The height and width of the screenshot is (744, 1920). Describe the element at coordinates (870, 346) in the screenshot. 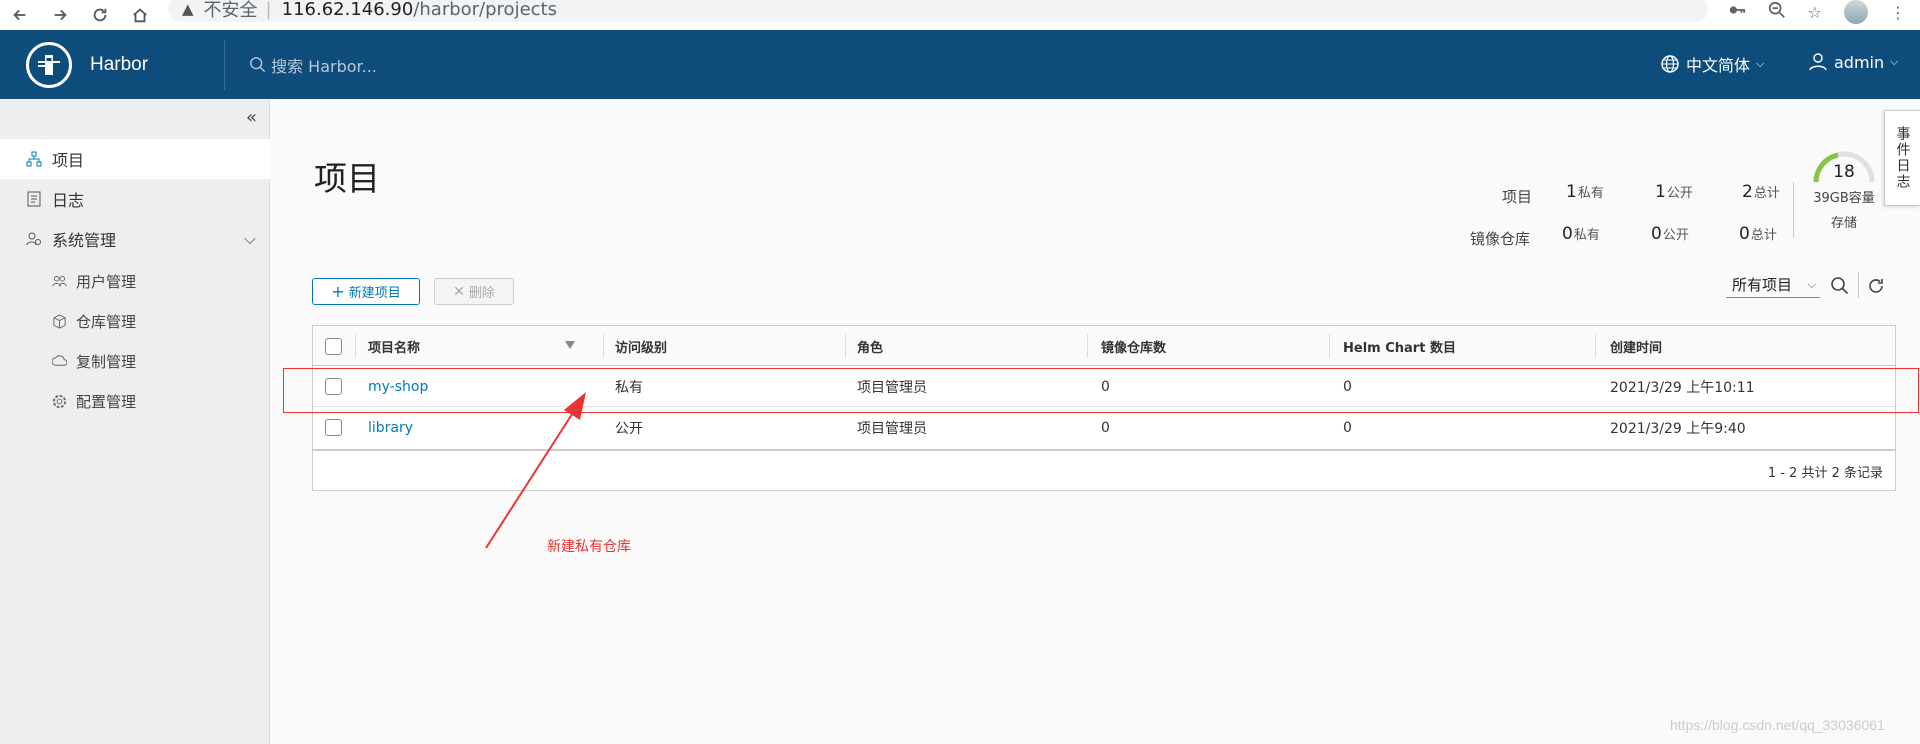

I see `column-header-role: 角色` at that location.